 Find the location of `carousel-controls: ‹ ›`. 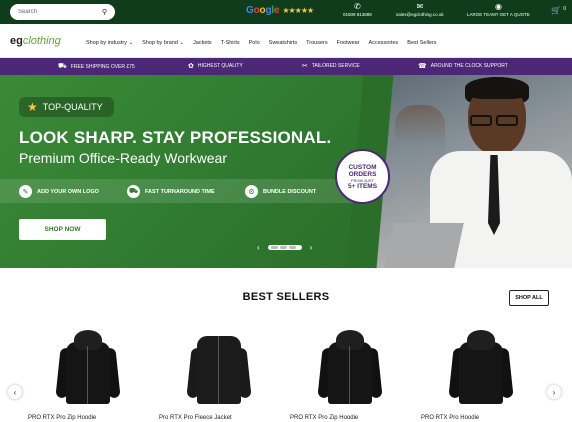

carousel-controls: ‹ › is located at coordinates (284, 247).